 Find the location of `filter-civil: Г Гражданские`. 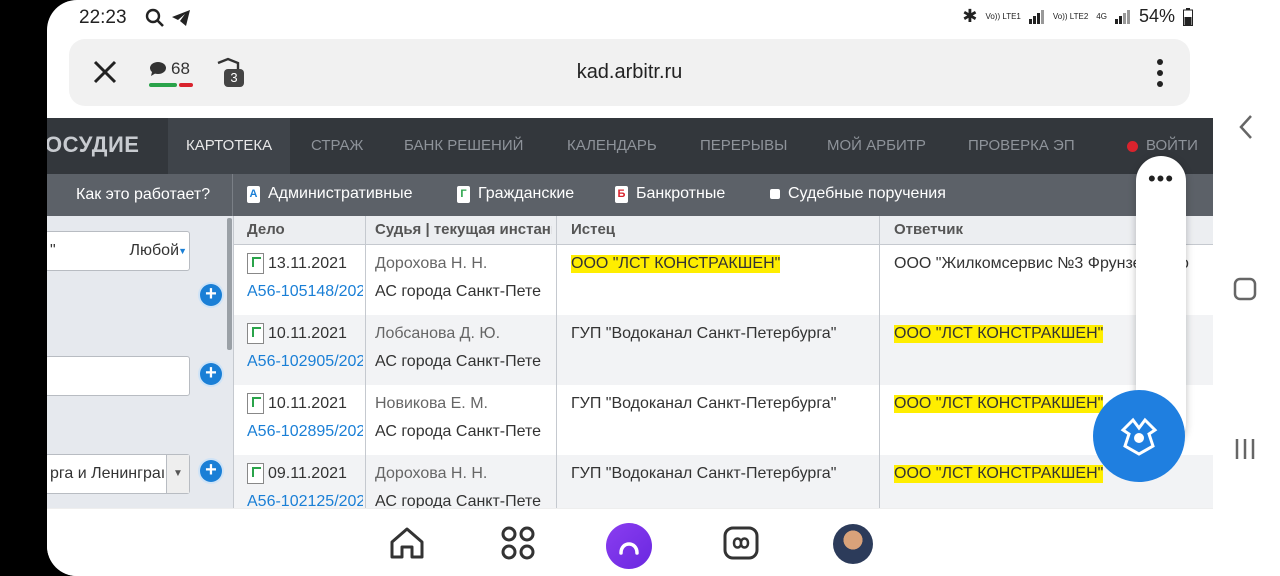

filter-civil: Г Гражданские is located at coordinates (515, 194).